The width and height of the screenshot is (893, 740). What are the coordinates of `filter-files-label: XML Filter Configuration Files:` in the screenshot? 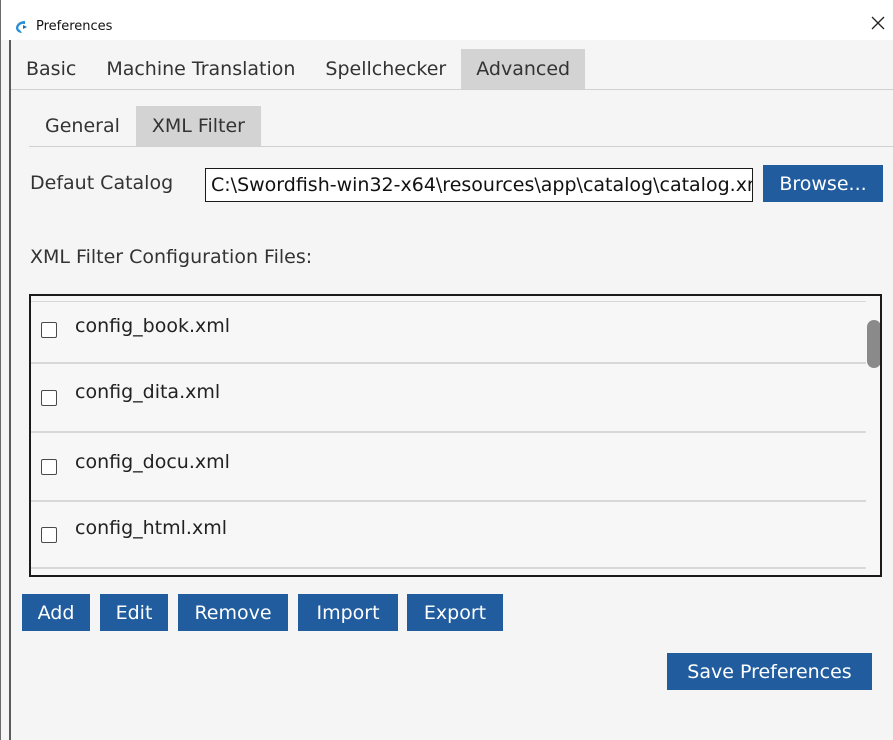 It's located at (171, 257).